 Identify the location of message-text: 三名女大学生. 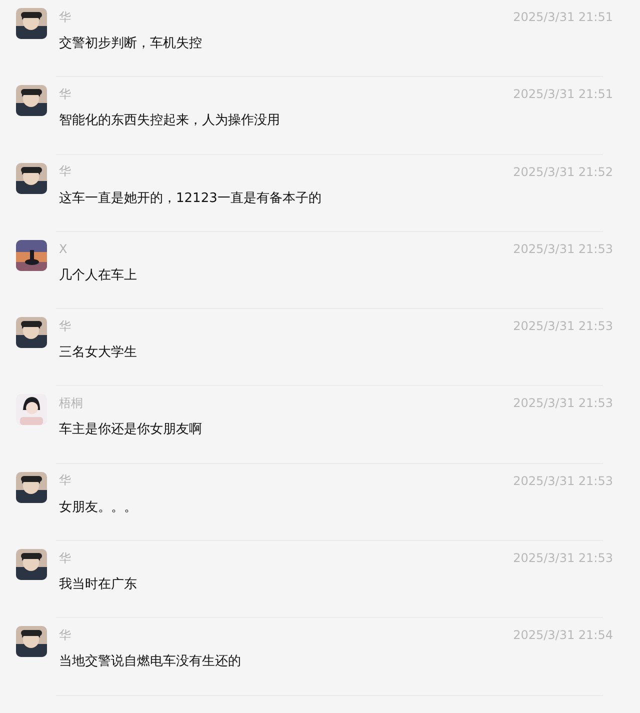
(98, 353).